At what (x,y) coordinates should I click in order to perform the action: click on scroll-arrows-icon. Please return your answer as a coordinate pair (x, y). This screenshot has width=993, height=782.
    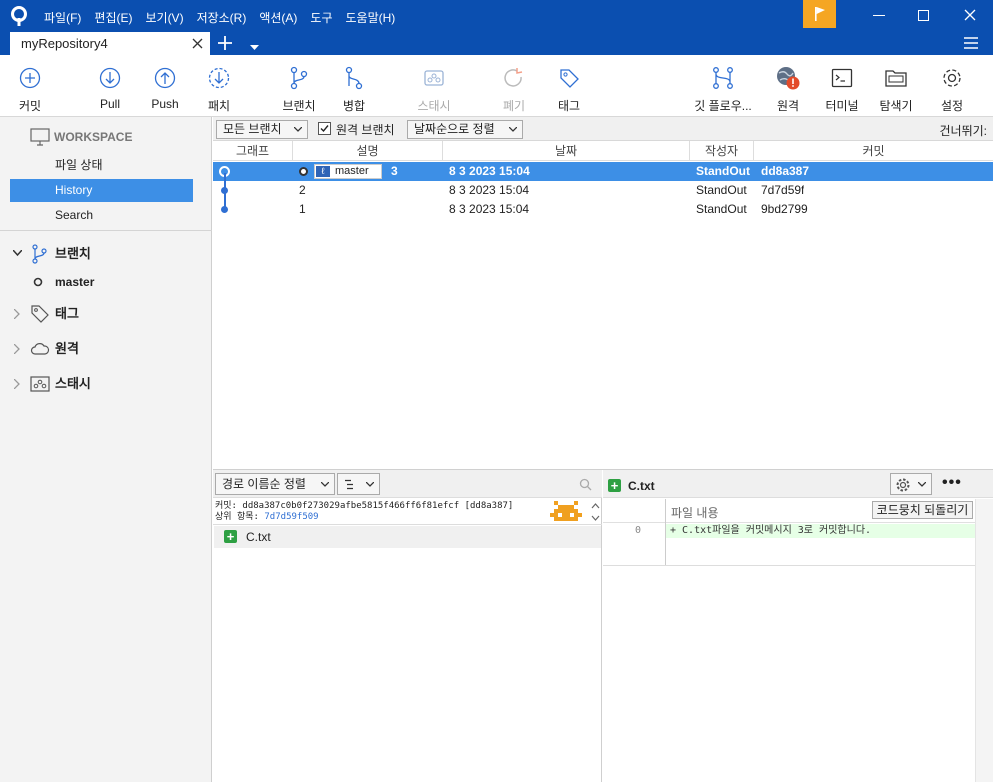
    Looking at the image, I should click on (595, 512).